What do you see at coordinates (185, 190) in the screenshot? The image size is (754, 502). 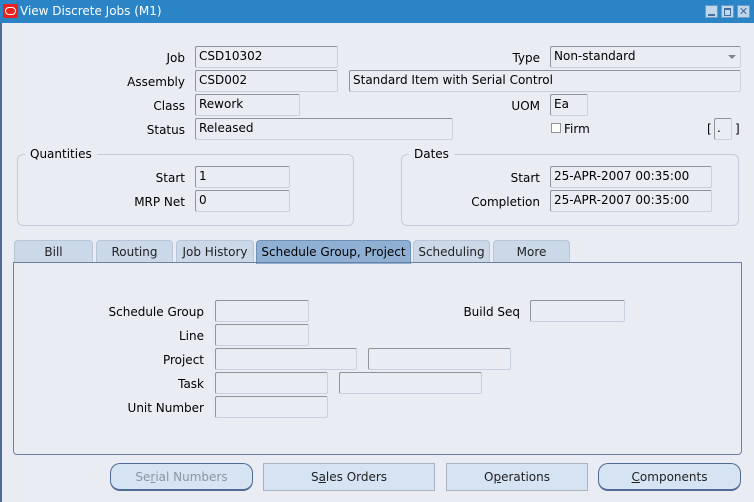 I see `quantities-group` at bounding box center [185, 190].